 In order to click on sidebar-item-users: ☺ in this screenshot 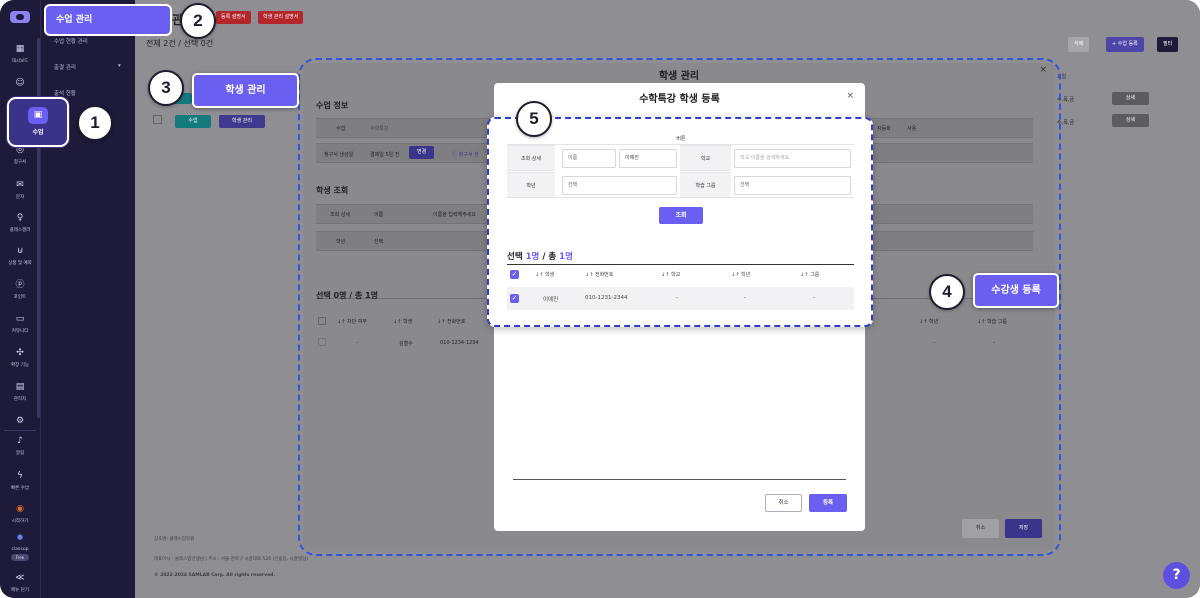, I will do `click(20, 84)`.